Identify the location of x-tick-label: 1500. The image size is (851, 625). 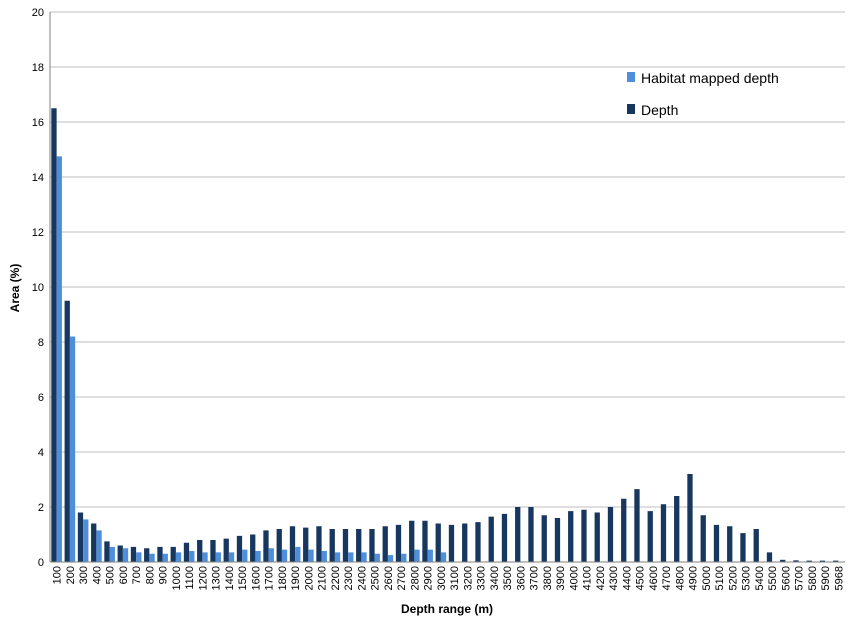
(243, 578).